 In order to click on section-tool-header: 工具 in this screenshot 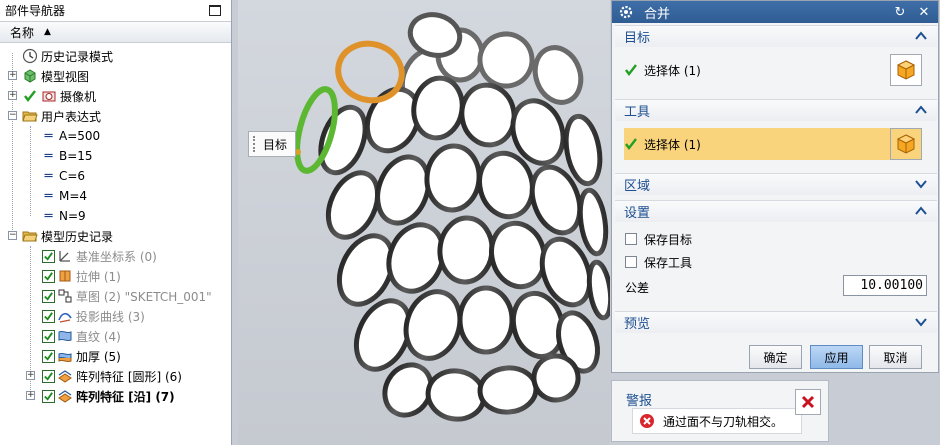, I will do `click(776, 110)`.